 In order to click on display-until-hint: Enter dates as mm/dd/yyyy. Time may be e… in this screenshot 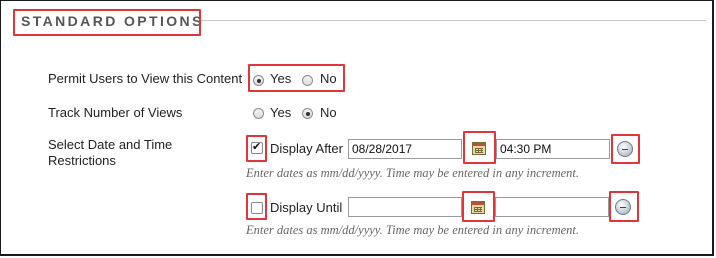, I will do `click(413, 230)`.